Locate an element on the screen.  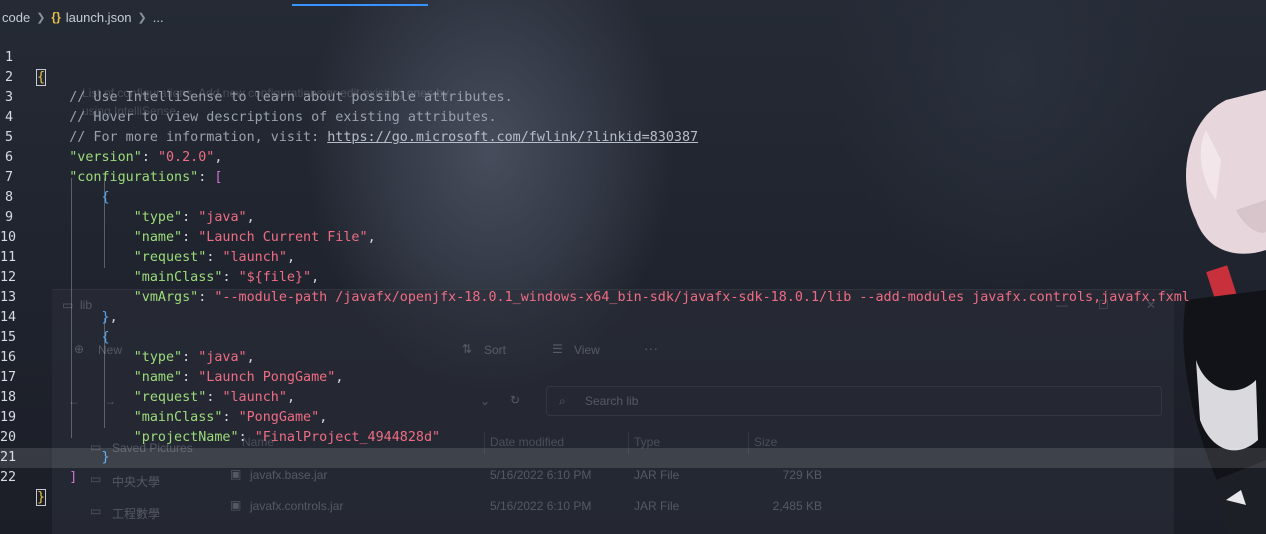
file-row-size: 729 KB is located at coordinates (802, 475).